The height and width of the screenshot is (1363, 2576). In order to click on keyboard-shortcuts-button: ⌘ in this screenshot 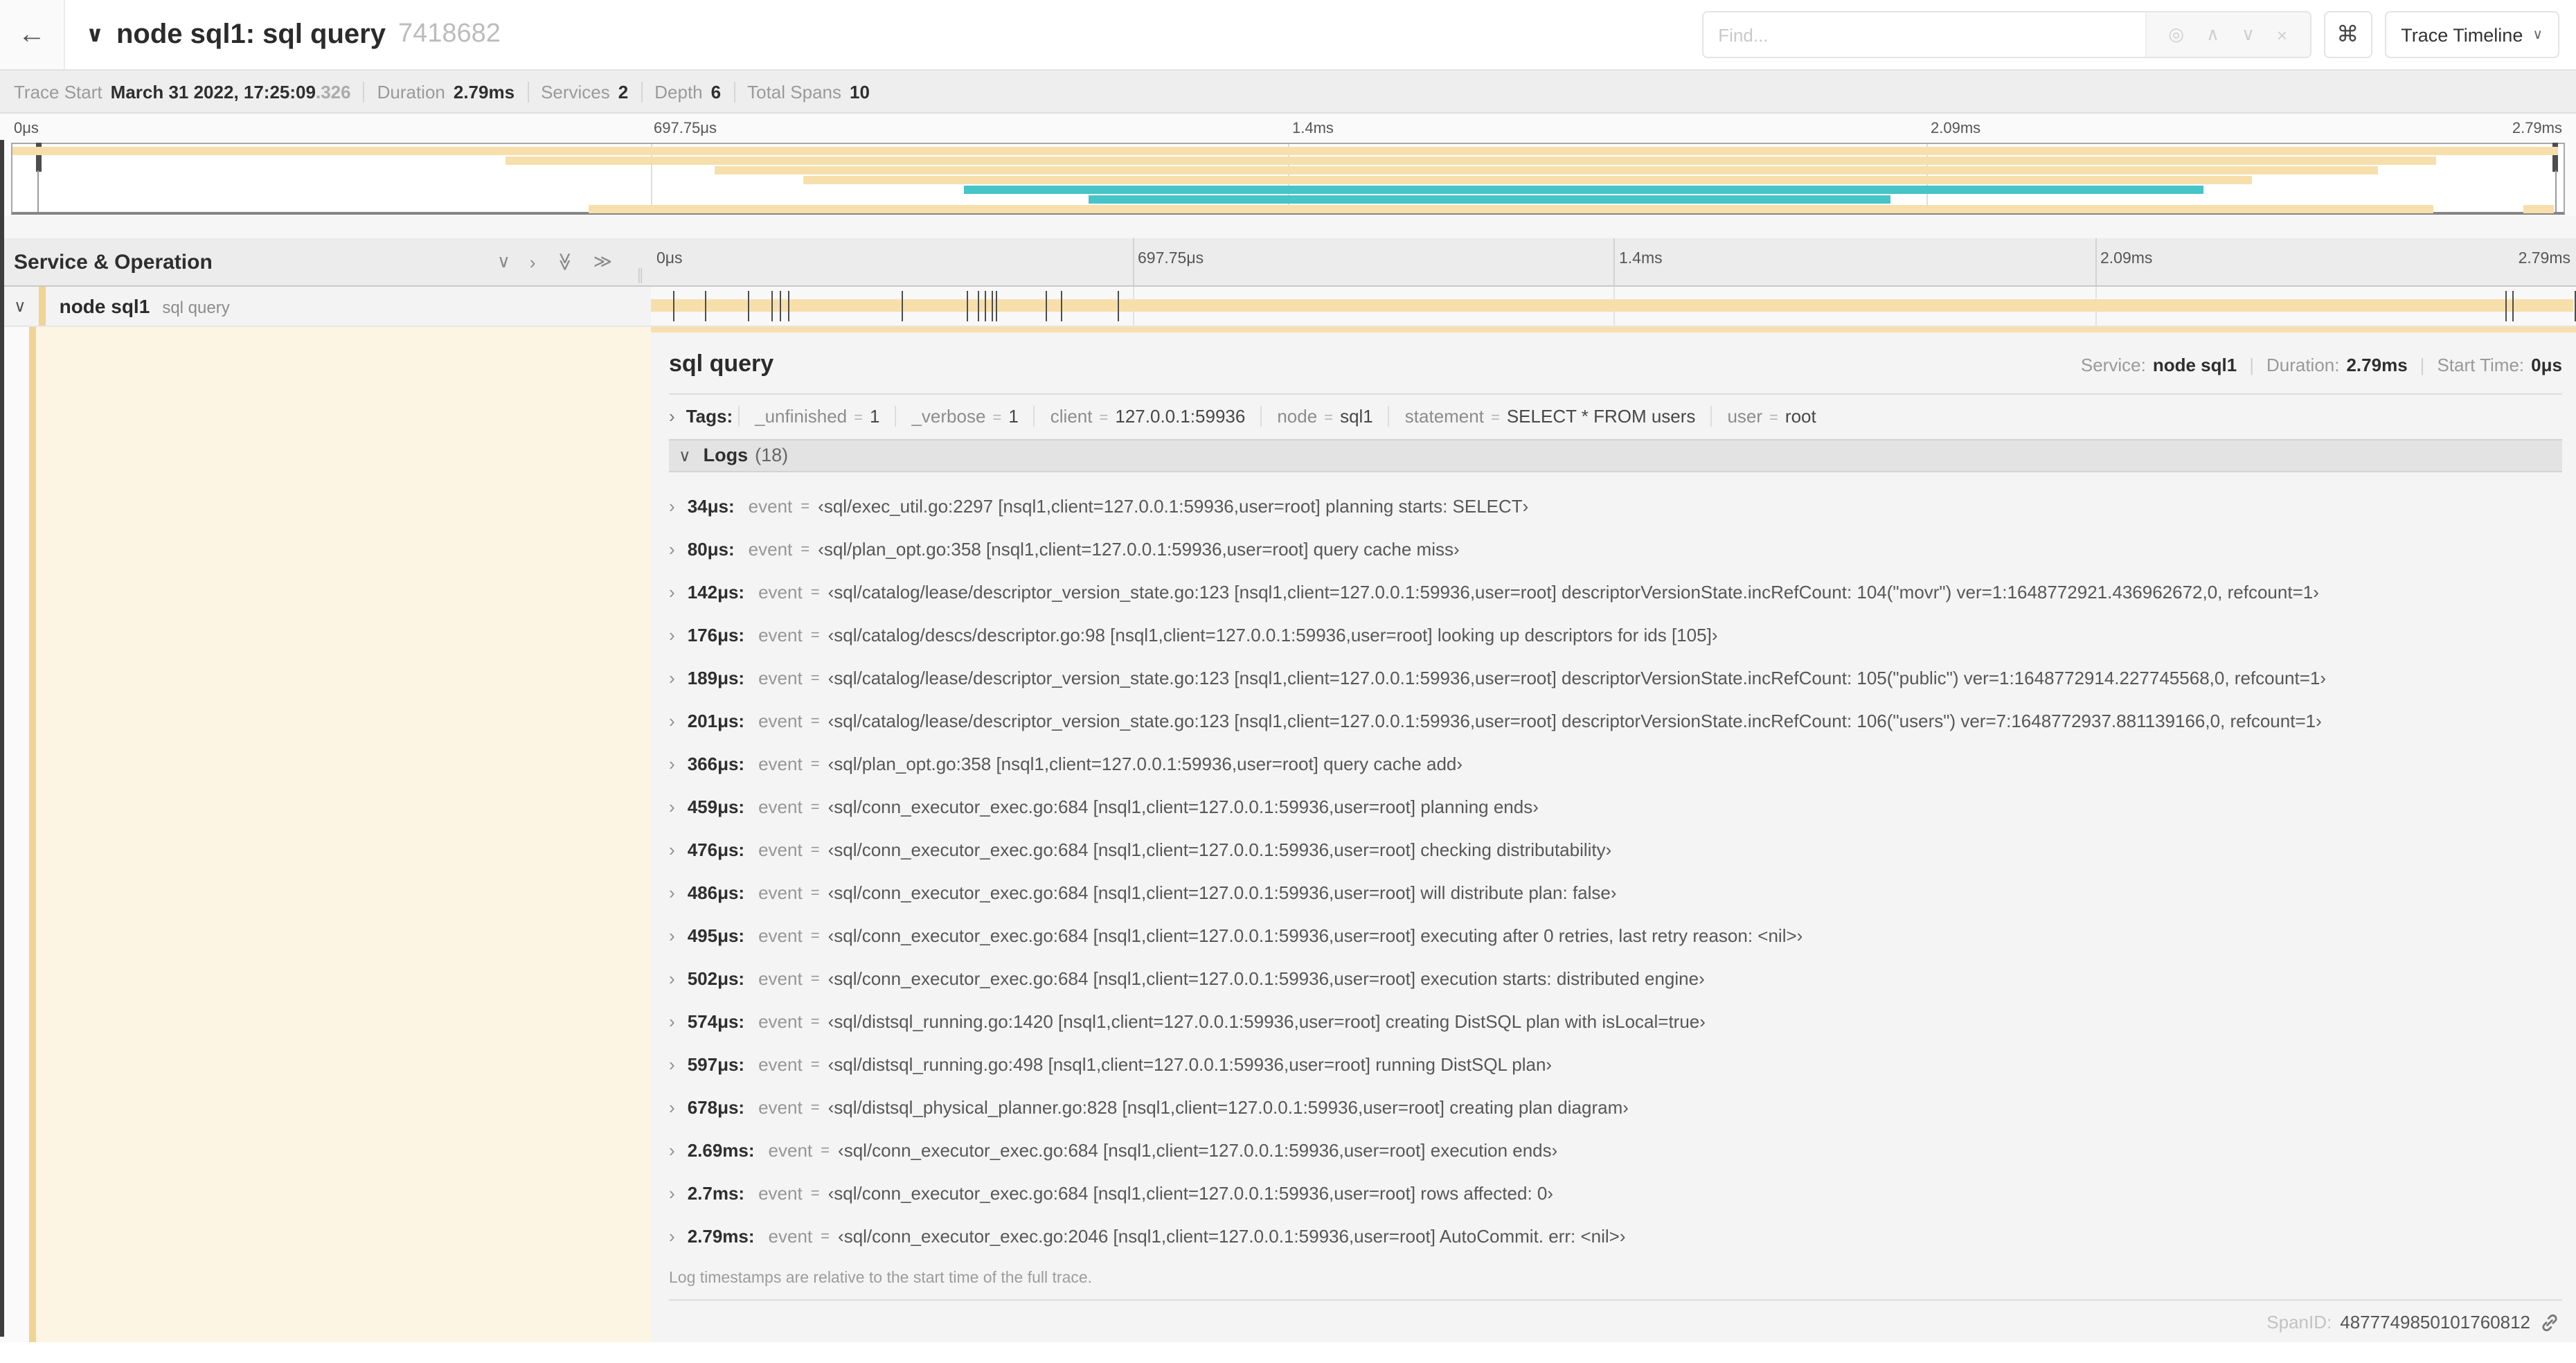, I will do `click(2347, 34)`.